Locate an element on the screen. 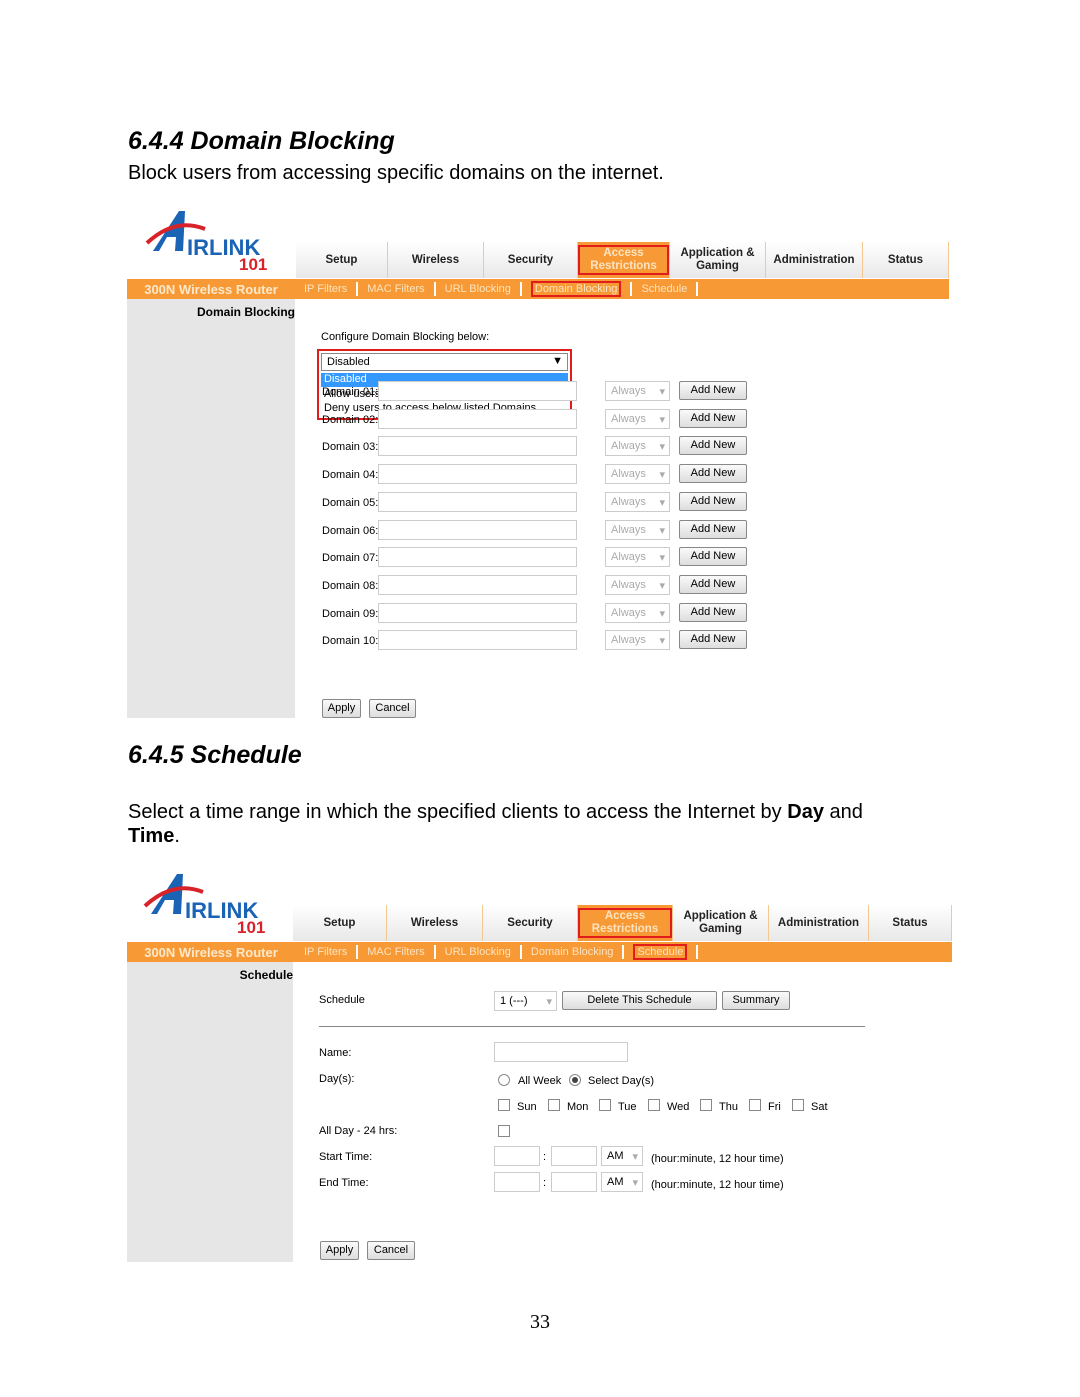 Image resolution: width=1080 pixels, height=1397 pixels. day-checkbox-wed is located at coordinates (654, 1105).